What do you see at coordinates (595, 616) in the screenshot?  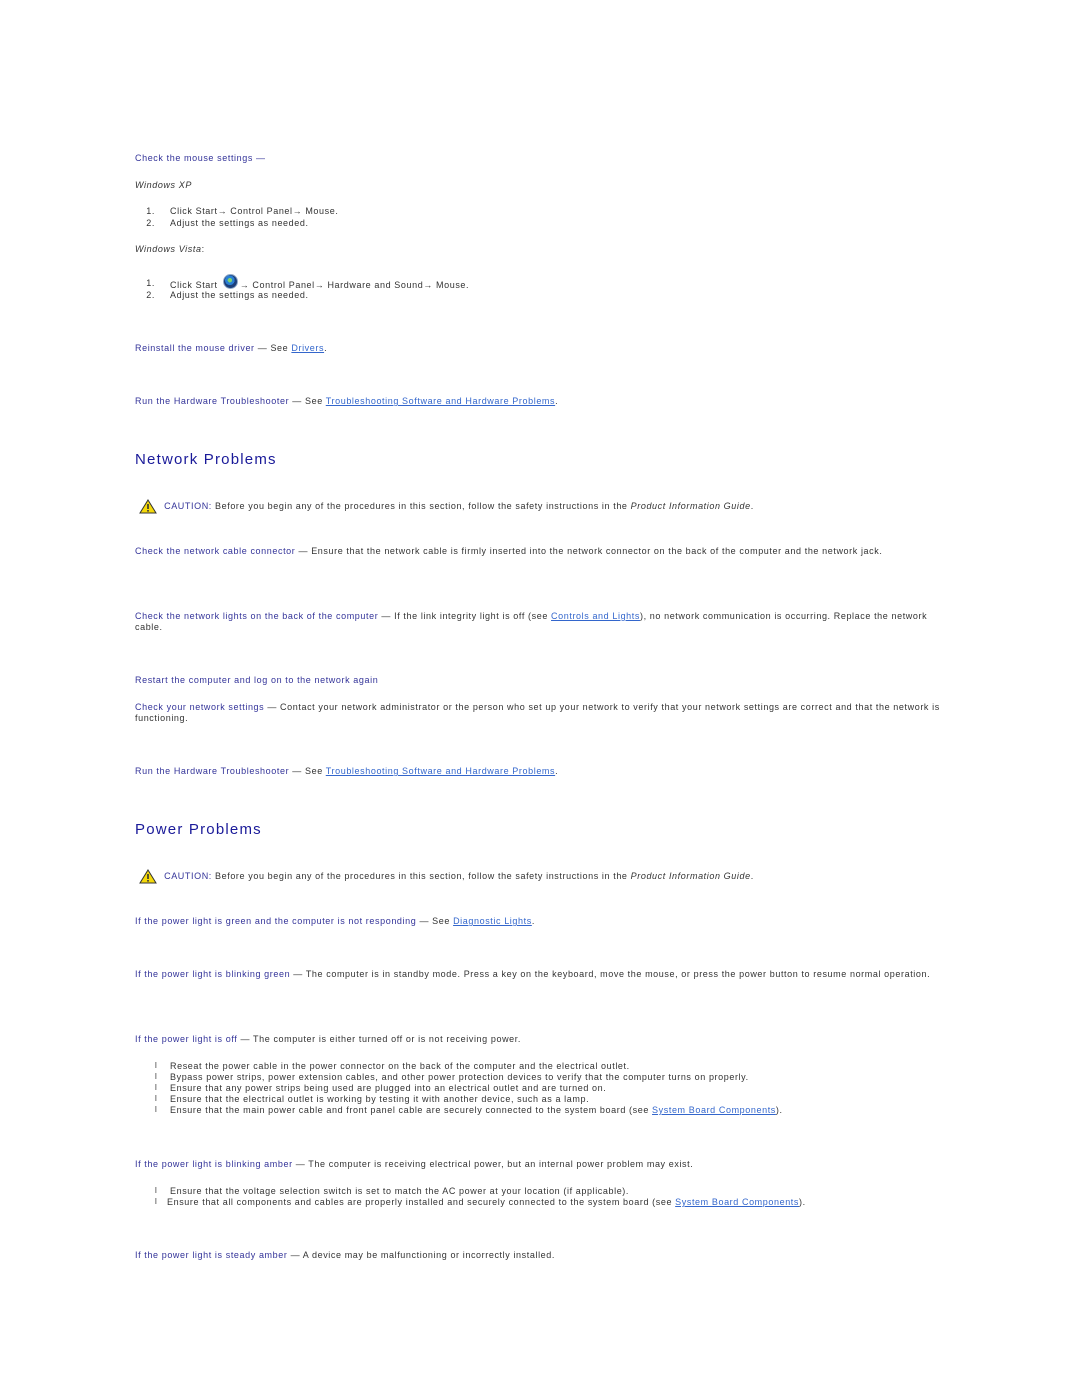 I see `controls-and-lights-link: Controls and Lights` at bounding box center [595, 616].